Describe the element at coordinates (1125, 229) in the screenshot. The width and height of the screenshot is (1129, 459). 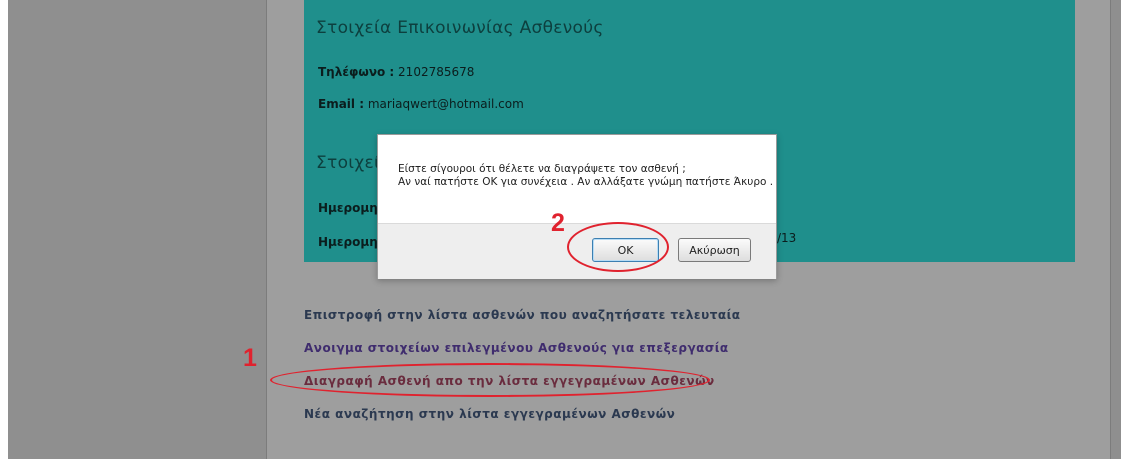
I see `window-edge-right` at that location.